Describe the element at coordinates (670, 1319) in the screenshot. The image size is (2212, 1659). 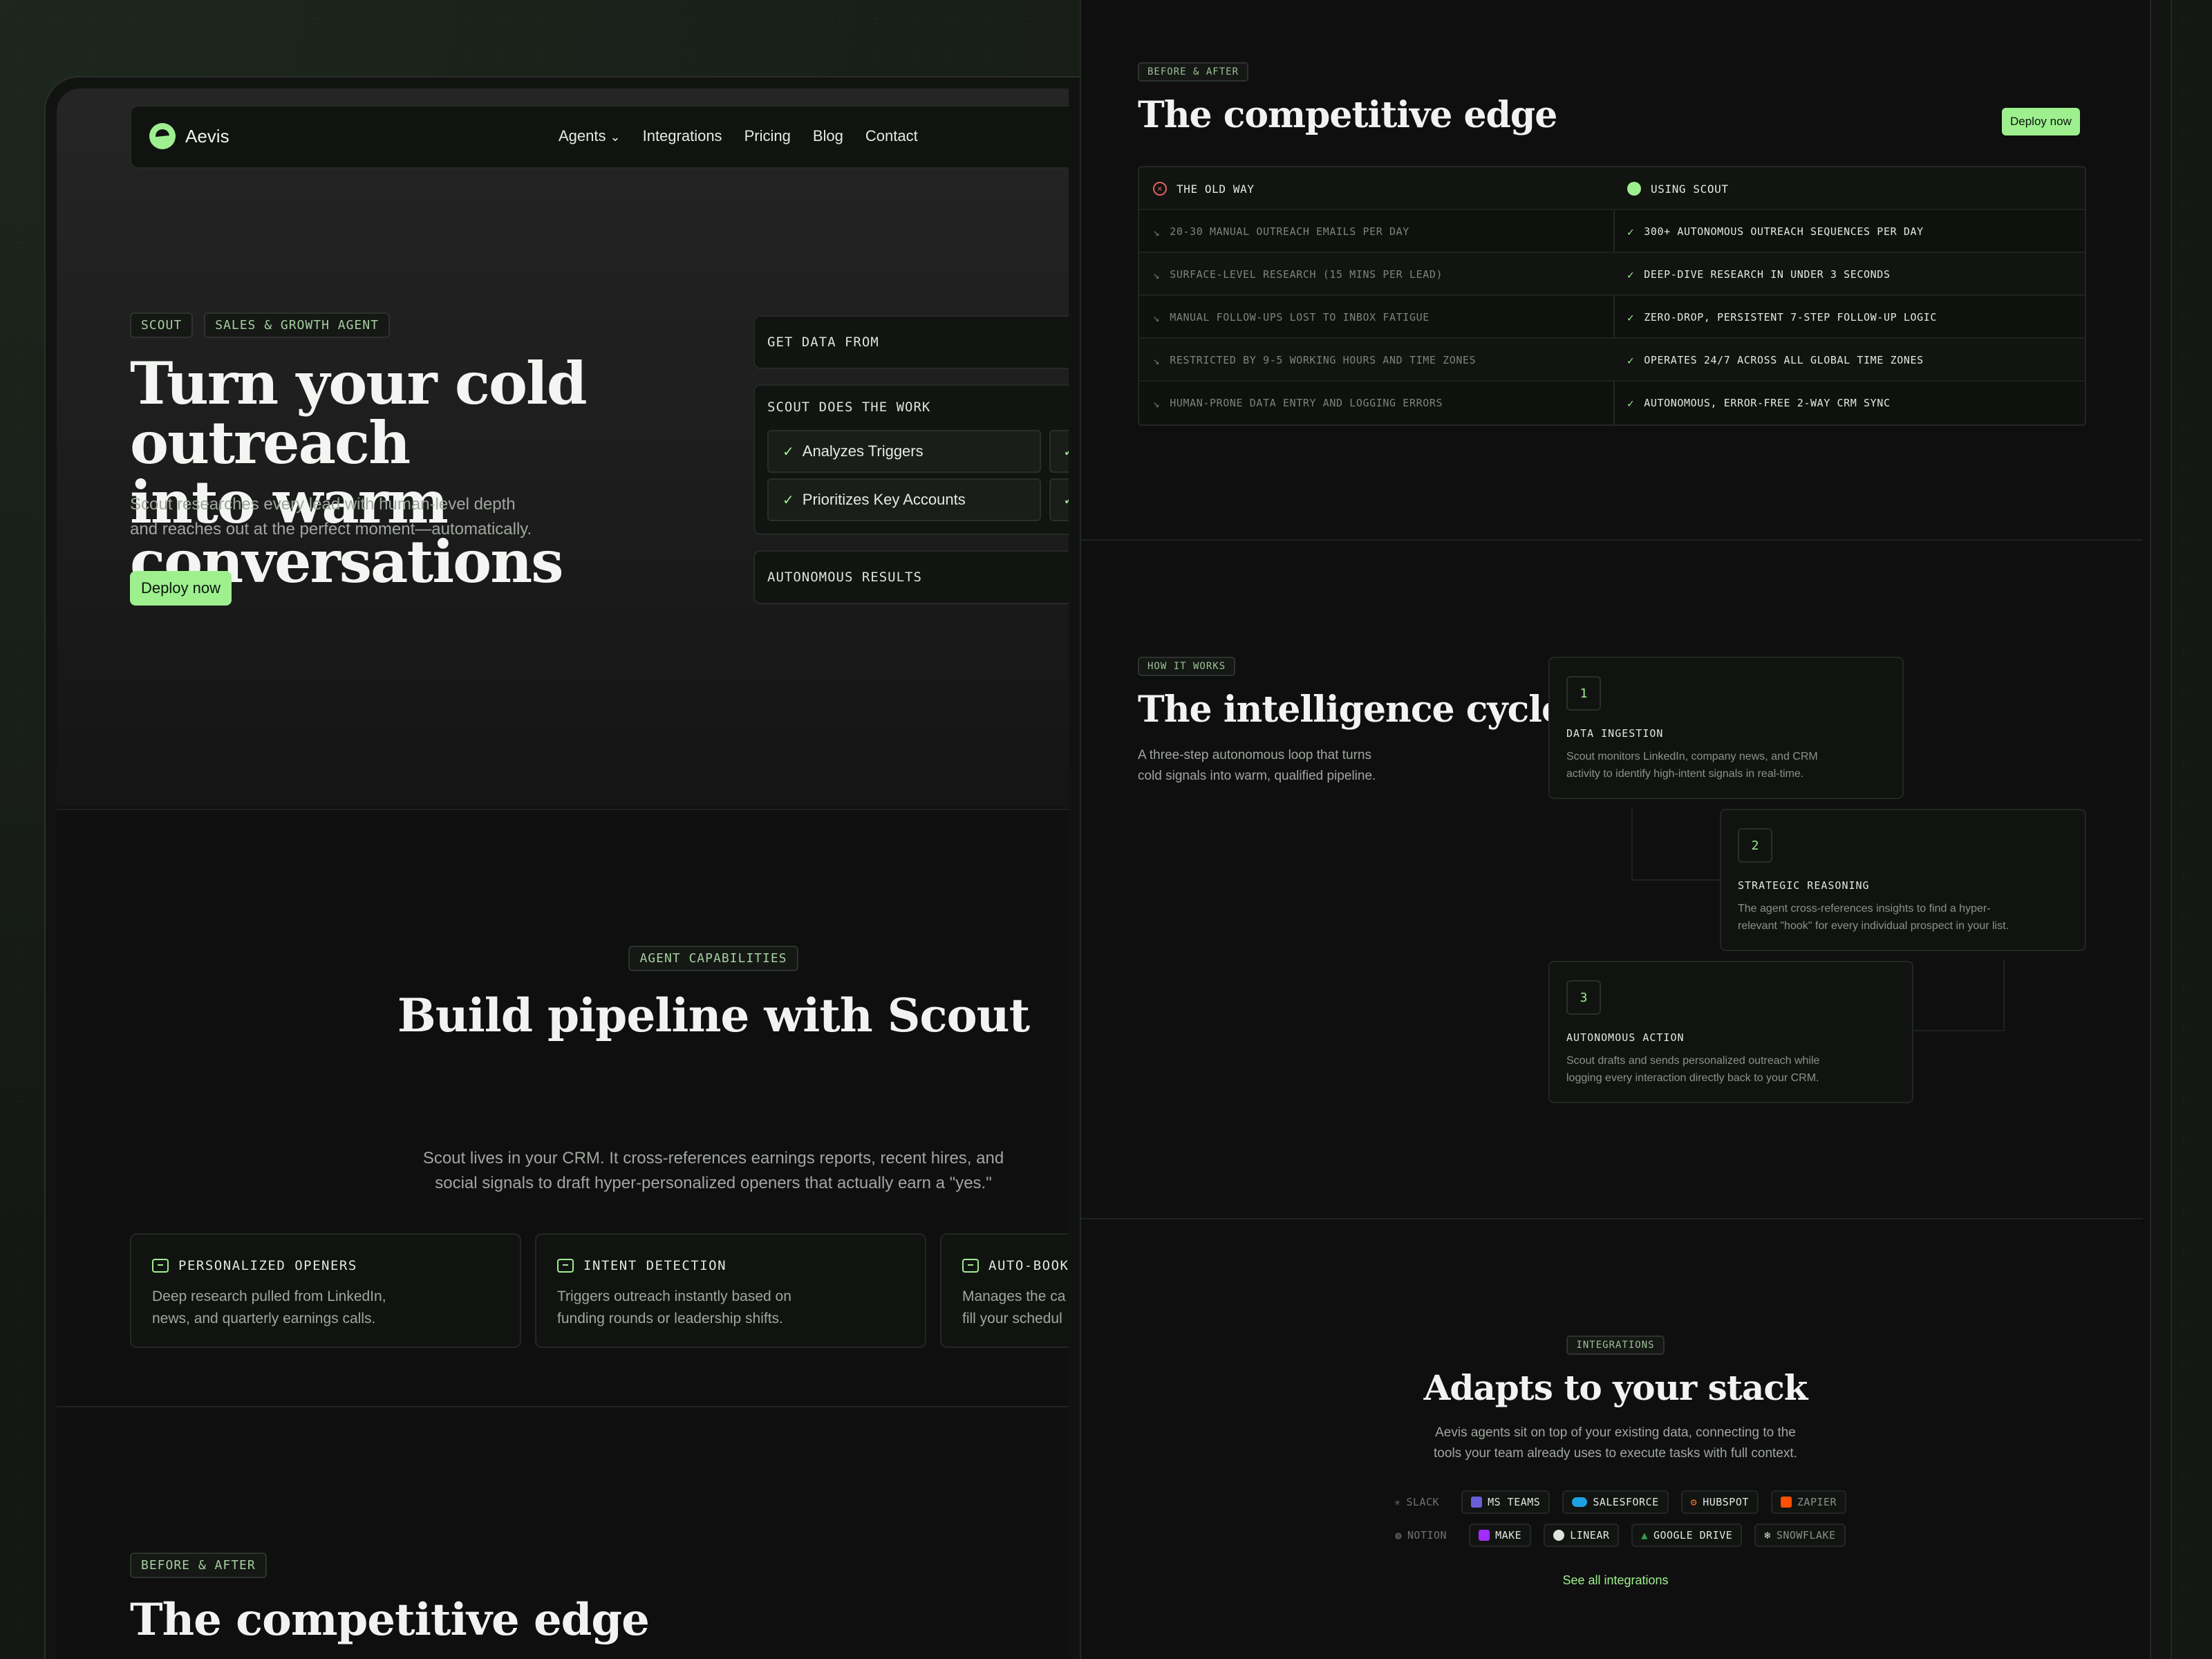
I see `capability-card-text-line-2: funding rounds or leadership shifts.` at that location.